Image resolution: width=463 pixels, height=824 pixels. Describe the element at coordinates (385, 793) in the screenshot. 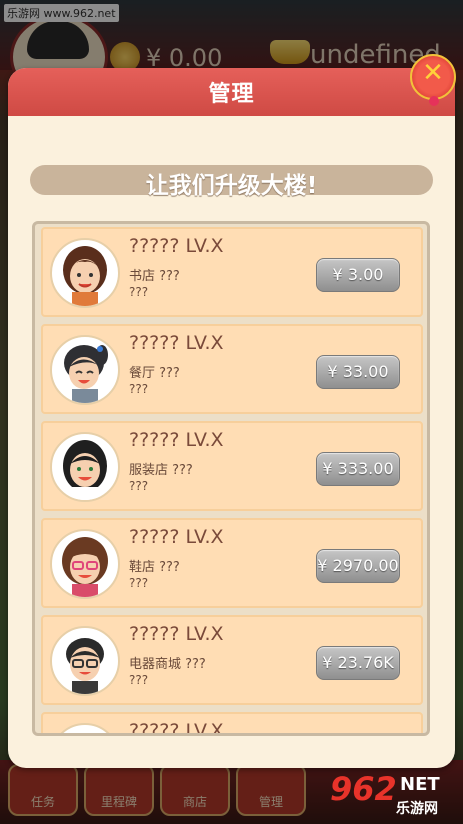

I see `site-watermark: 962 NET 乐游网` at that location.